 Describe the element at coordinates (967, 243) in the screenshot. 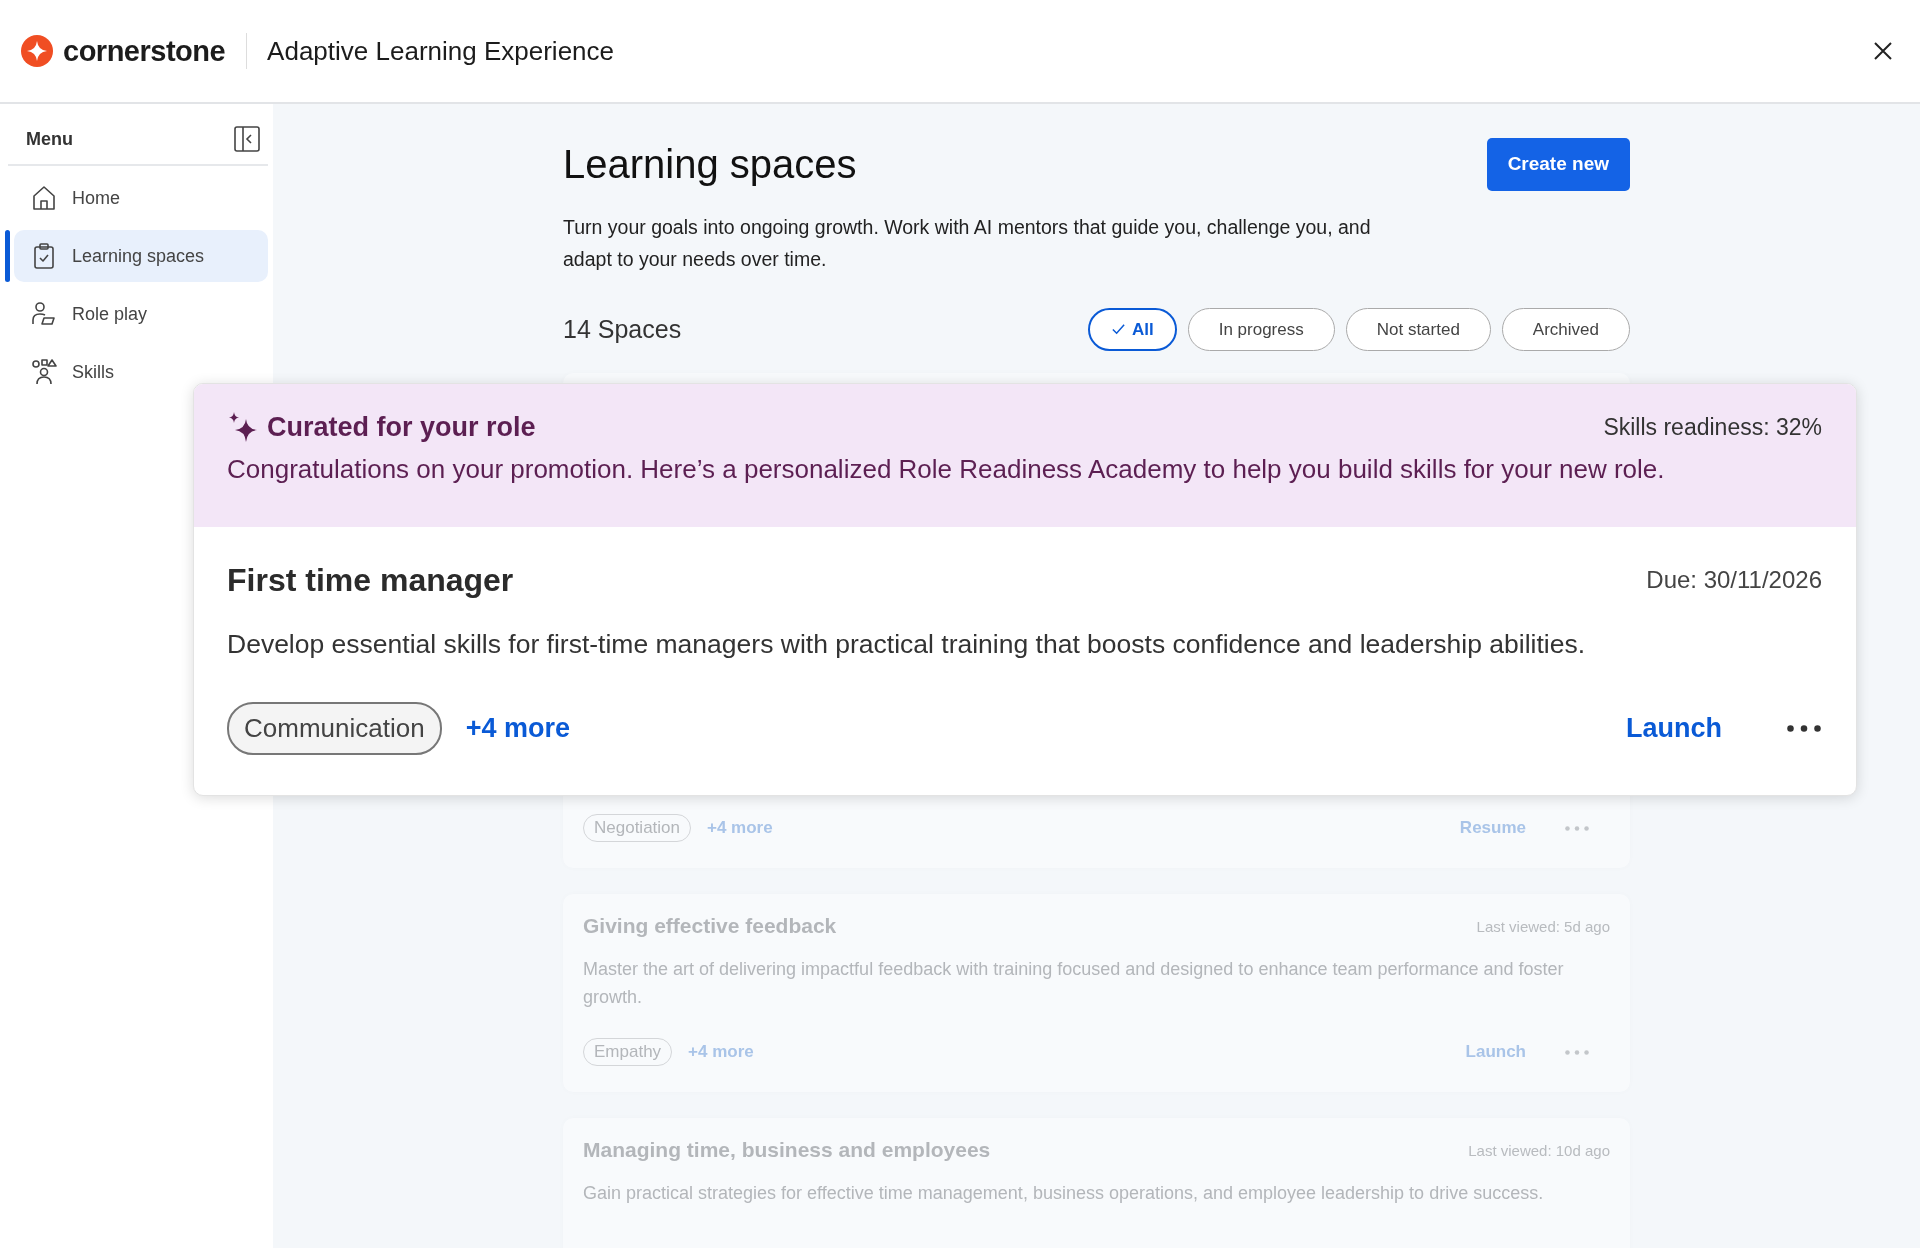

I see `page-description: Turn your goals into ongoing growth. Work with AI mentors that guide you, challenge you, and adapt to your needs over time.` at that location.